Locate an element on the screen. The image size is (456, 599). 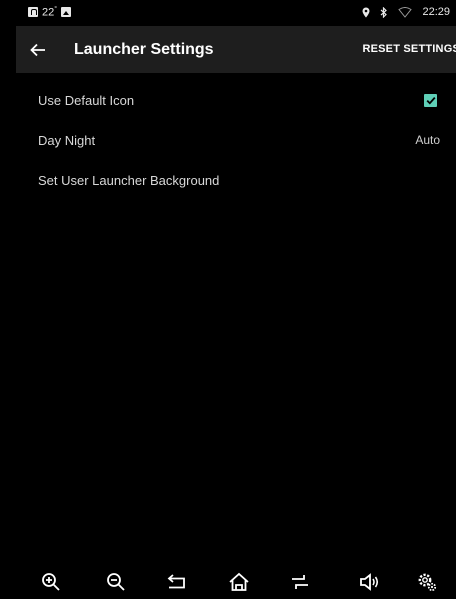
volume-button is located at coordinates (369, 582).